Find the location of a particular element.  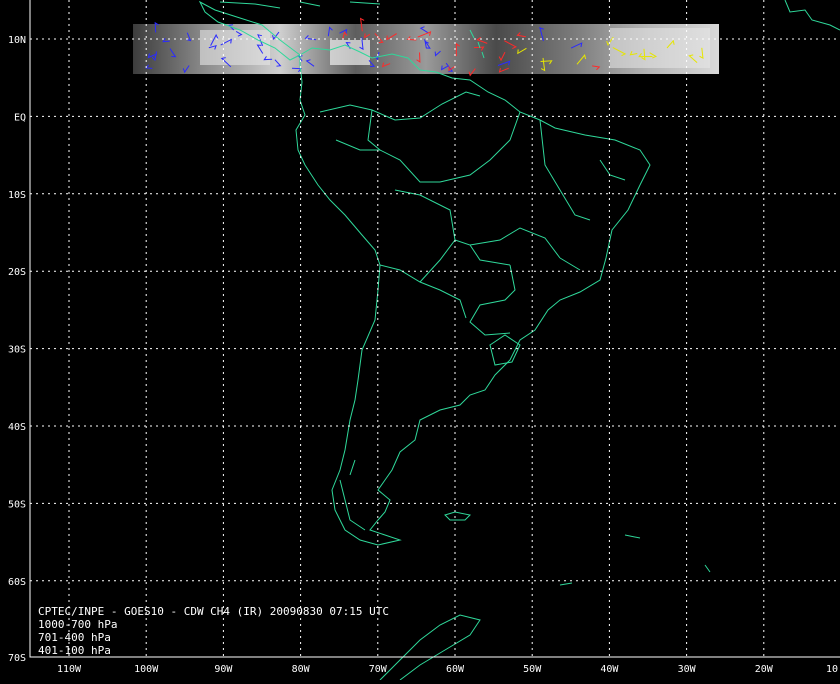

legend-high-level: 401-100 hPa is located at coordinates (74, 650).